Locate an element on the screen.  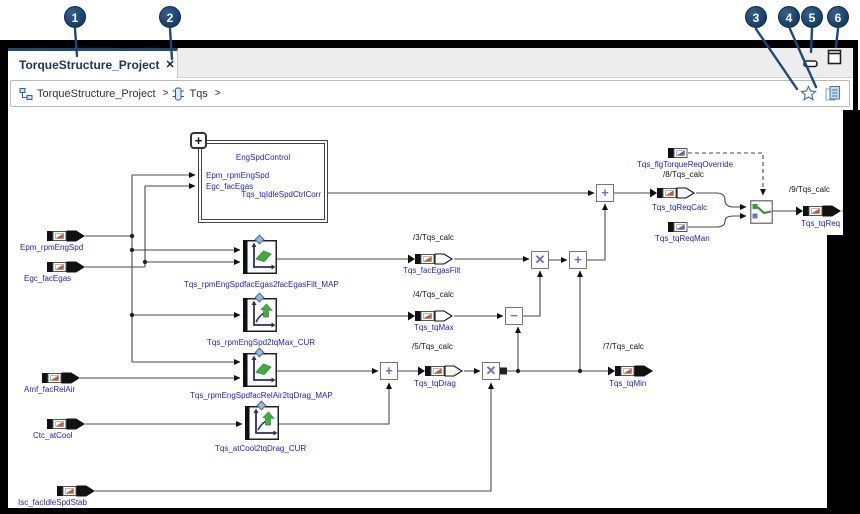
receive-tqs-tqreqman-label: Tqs_tqReqMan is located at coordinates (682, 238).